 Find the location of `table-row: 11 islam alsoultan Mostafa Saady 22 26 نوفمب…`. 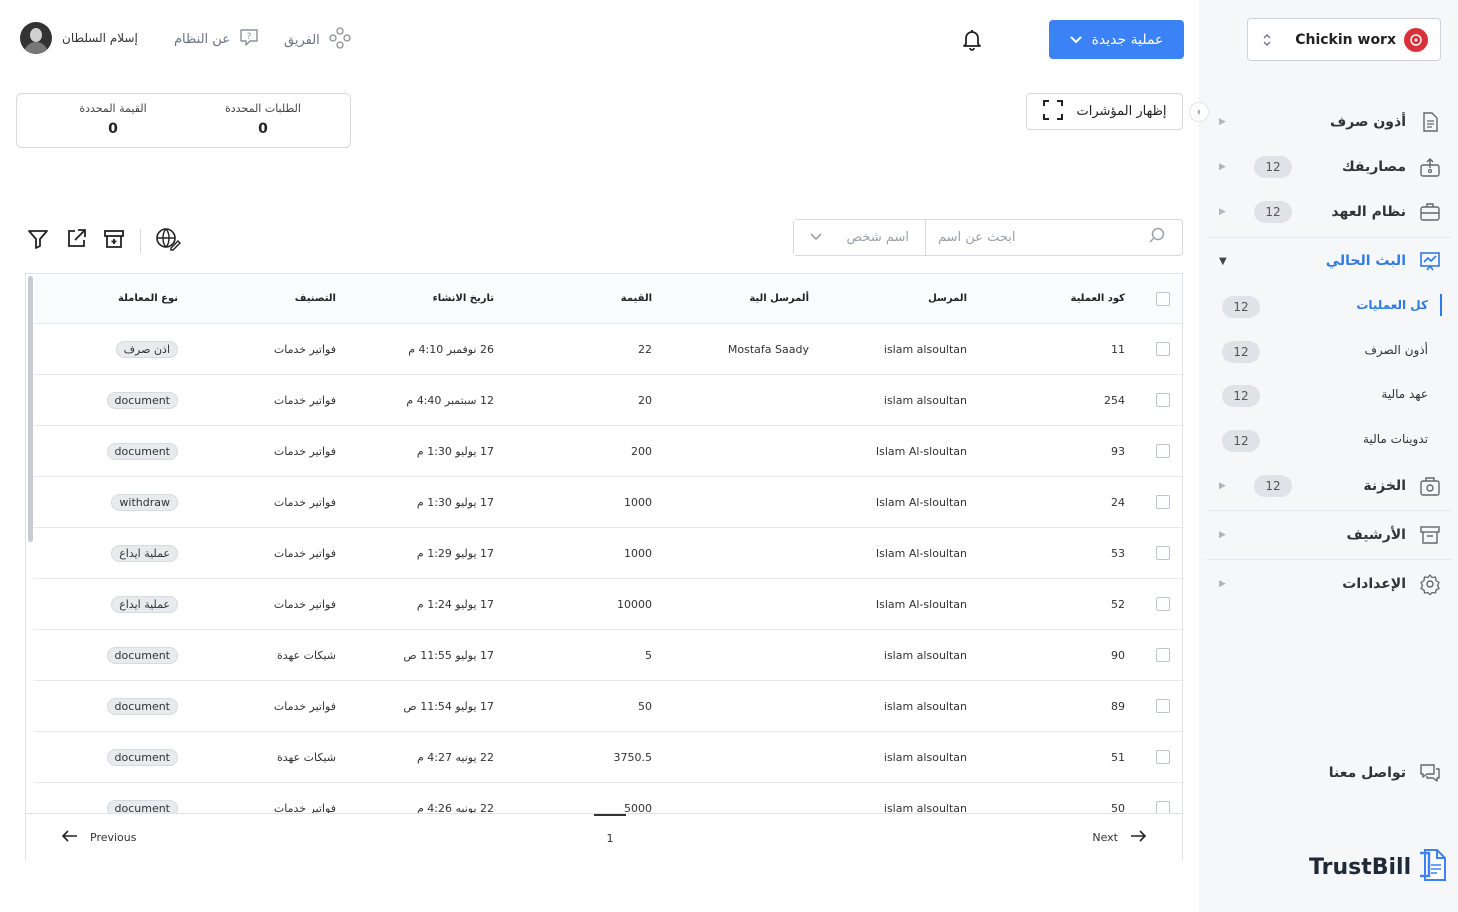

table-row: 11 islam alsoultan Mostafa Saady 22 26 نوفمب… is located at coordinates (608, 349).